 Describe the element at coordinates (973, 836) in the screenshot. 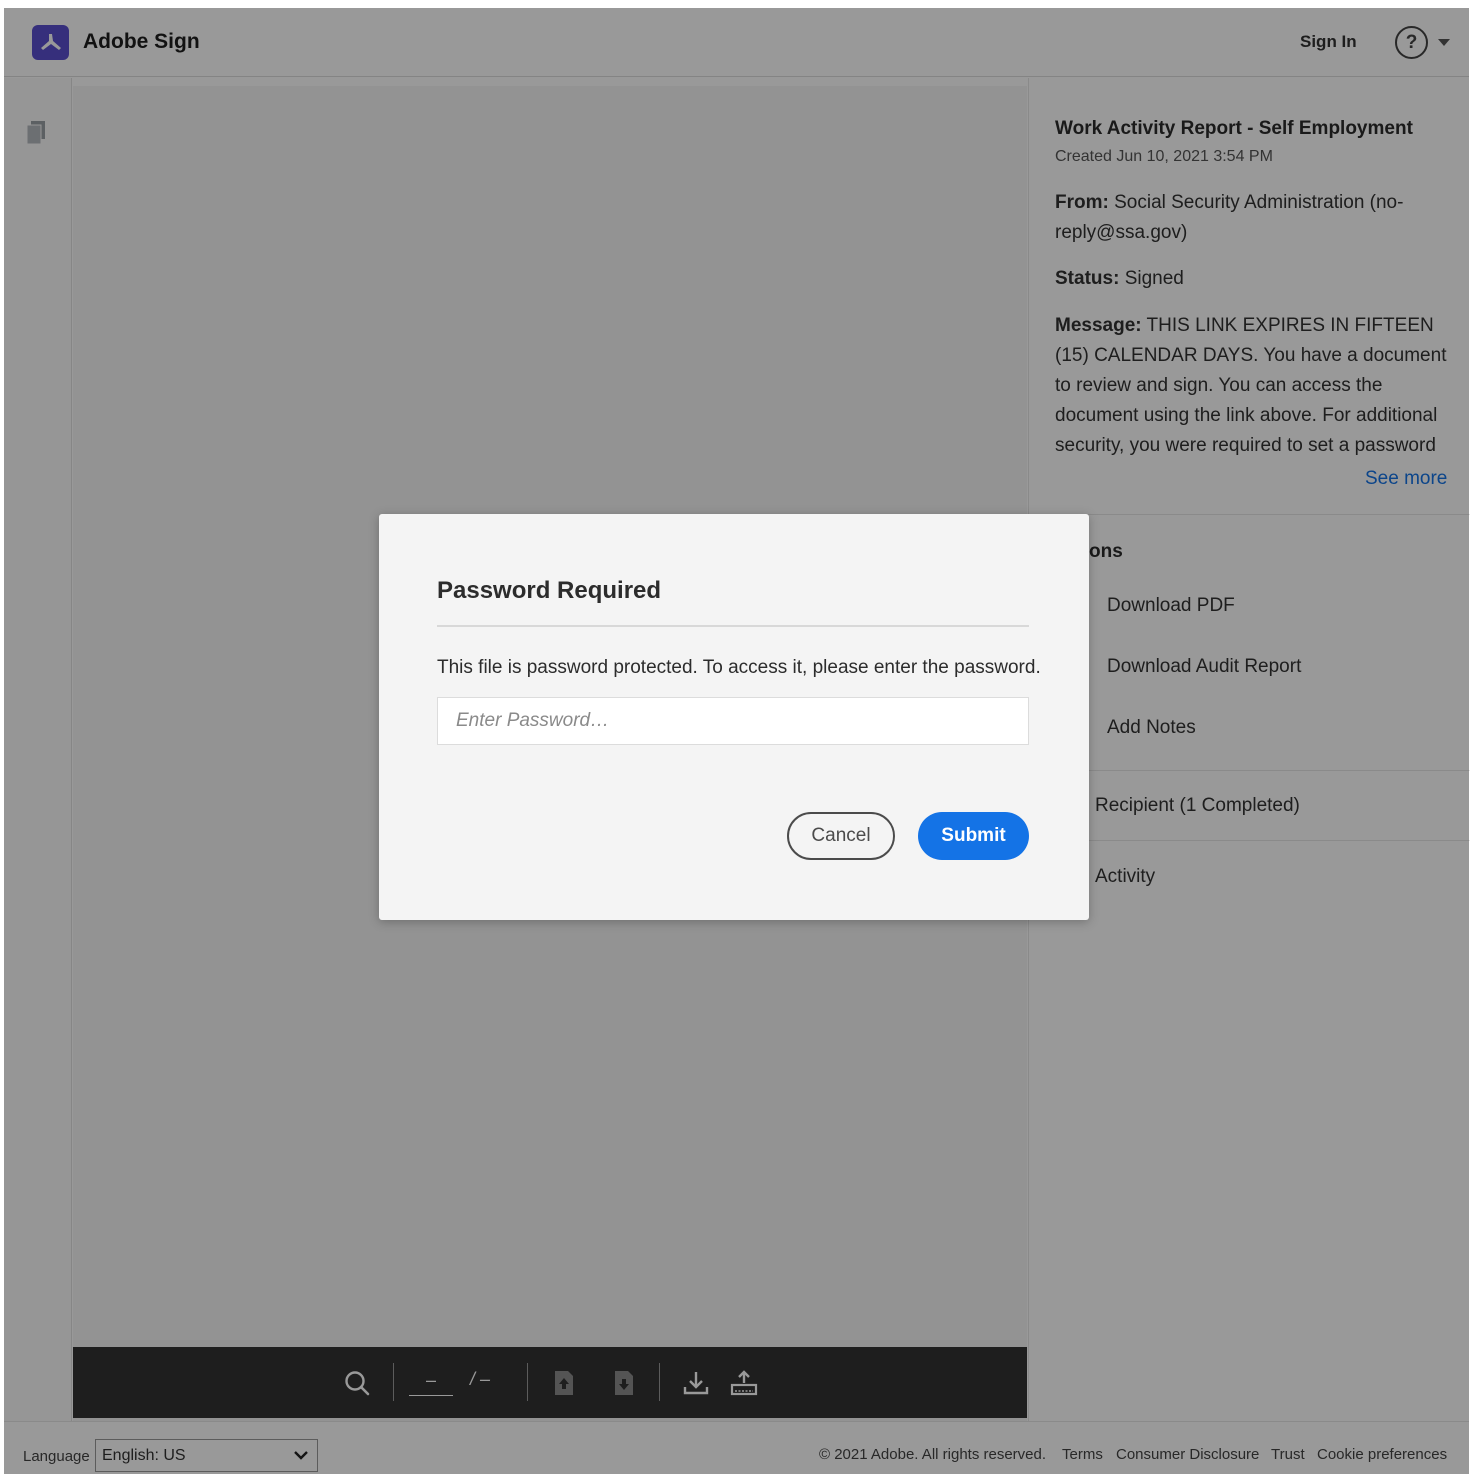

I see `submit-button: Submit` at that location.